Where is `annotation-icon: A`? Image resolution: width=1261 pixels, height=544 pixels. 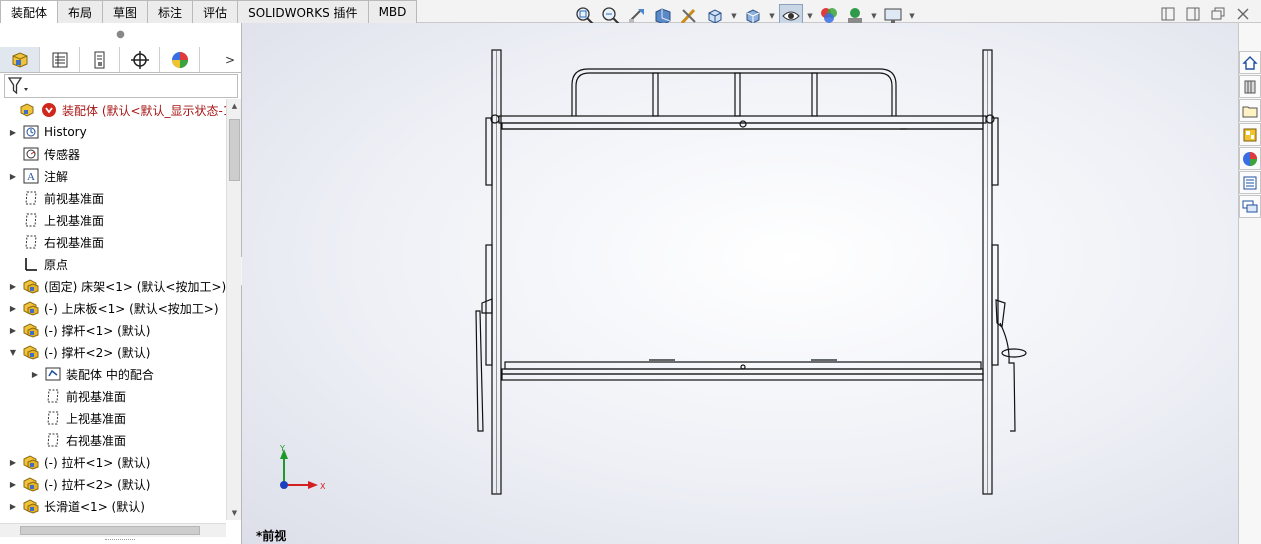
annotation-icon: A is located at coordinates (31, 176).